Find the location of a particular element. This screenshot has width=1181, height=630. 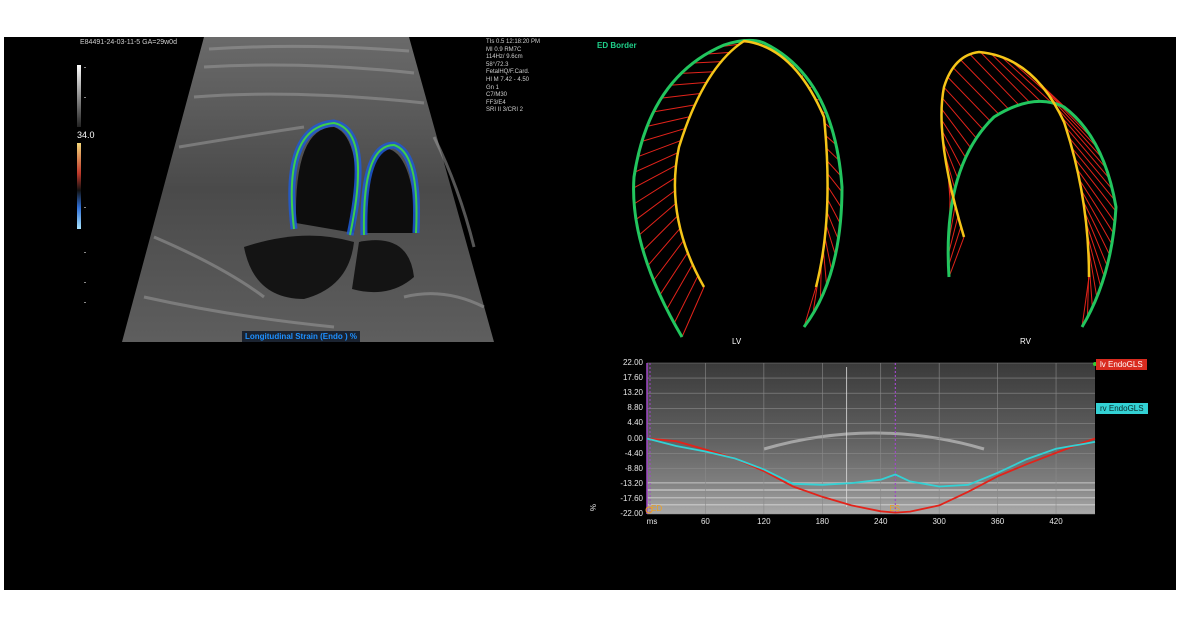

param-line: HI M 7.42 - 4.50 is located at coordinates (508, 79).